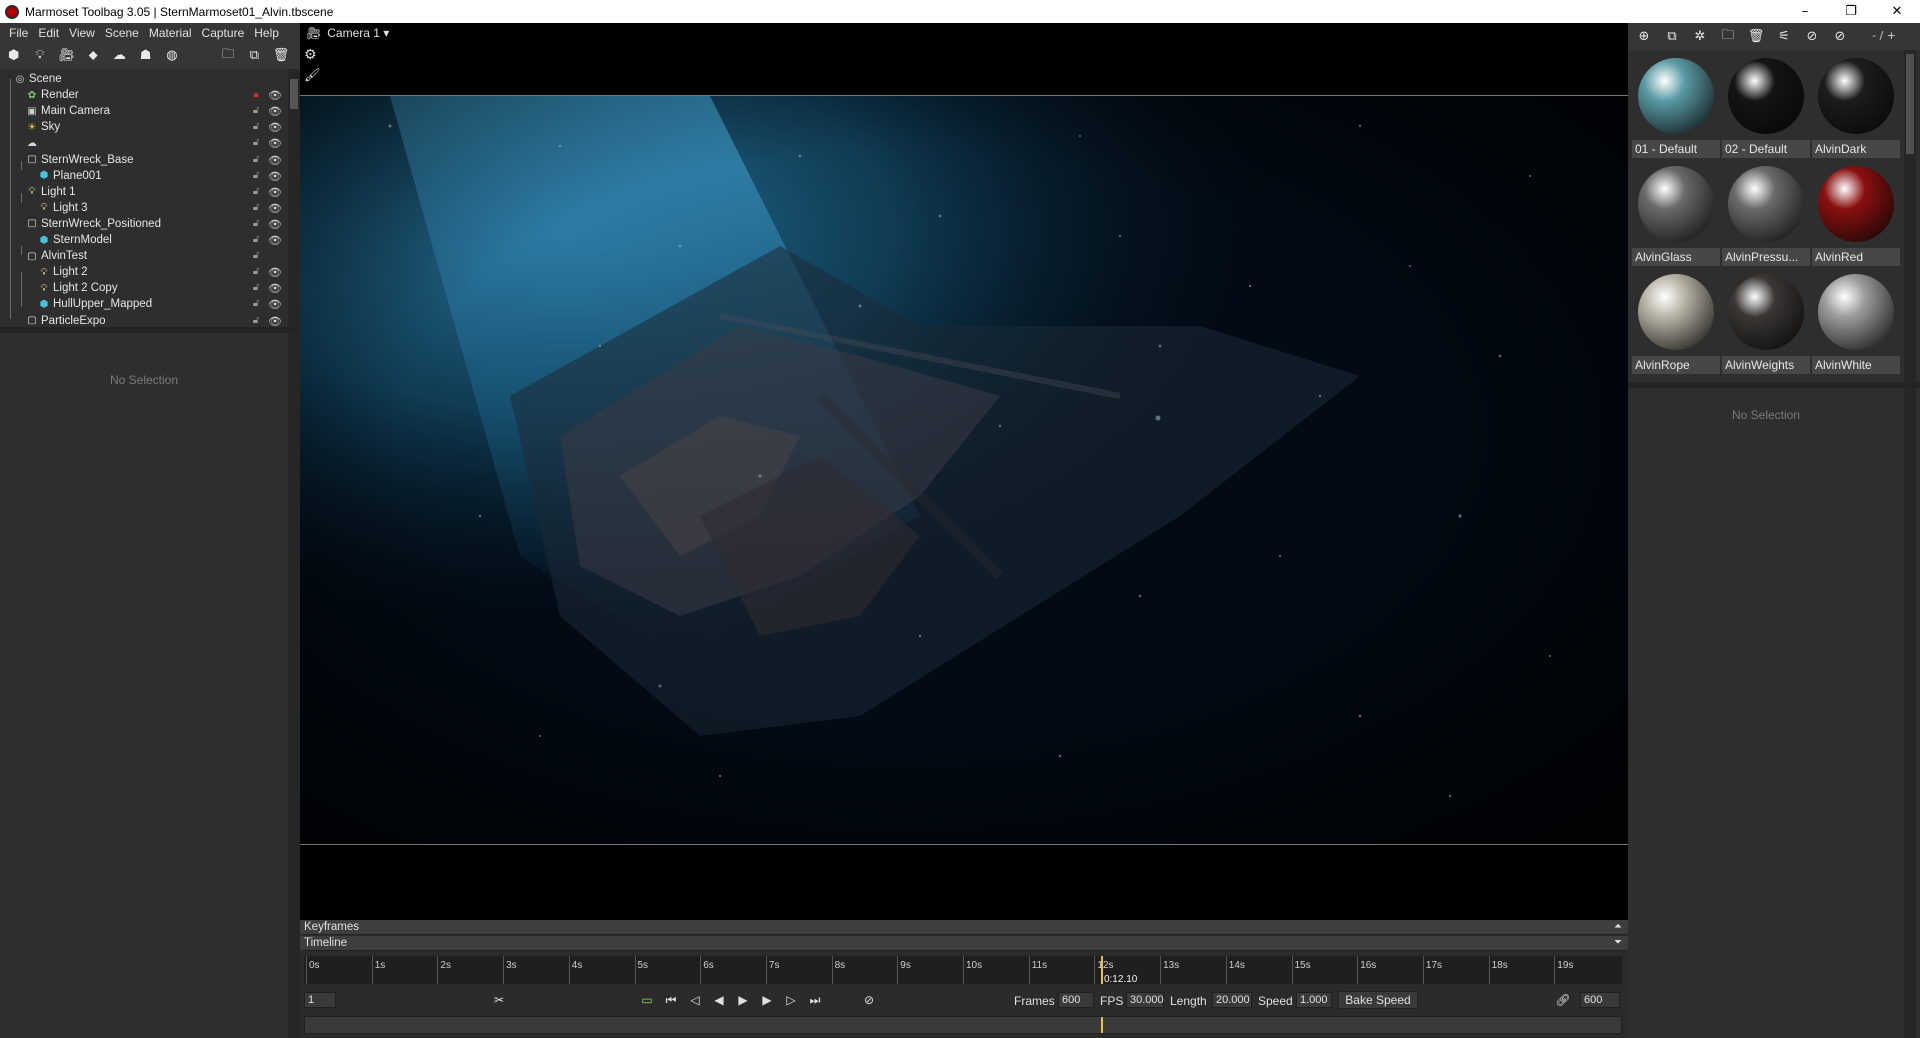 Image resolution: width=1920 pixels, height=1038 pixels. What do you see at coordinates (144, 208) in the screenshot?
I see `scene-tree-item: 💡︎ Light 3 🔓︎ 👁︎` at bounding box center [144, 208].